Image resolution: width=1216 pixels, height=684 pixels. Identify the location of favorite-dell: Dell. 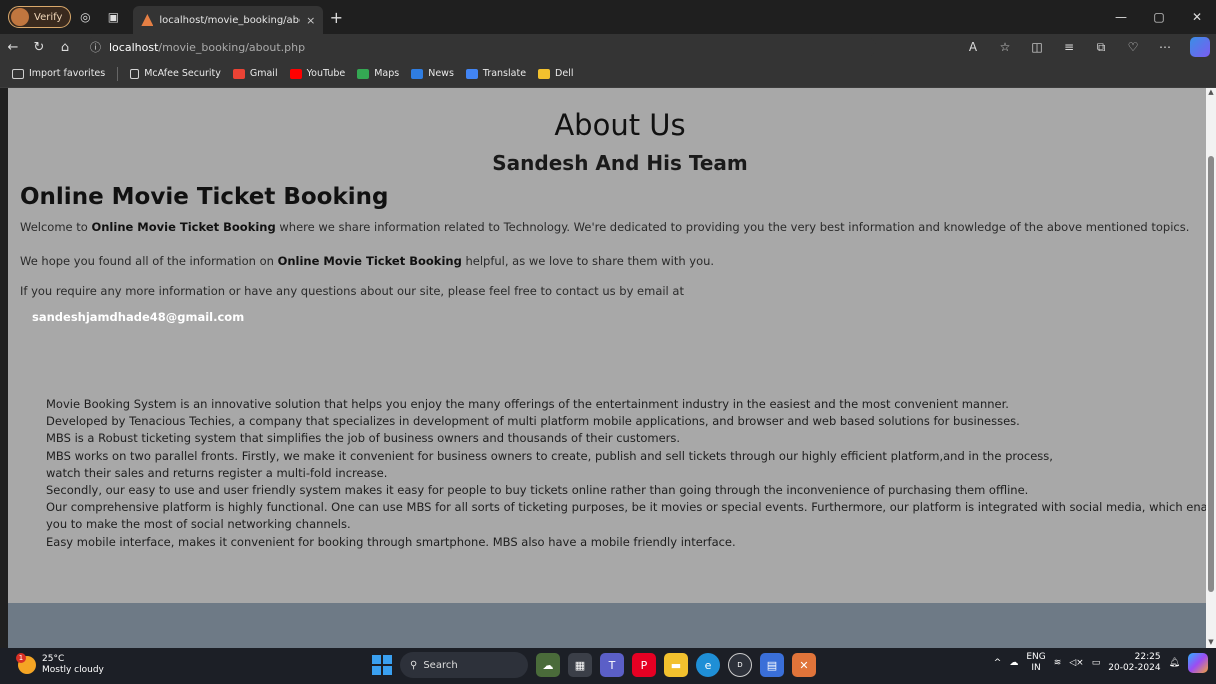
(556, 73).